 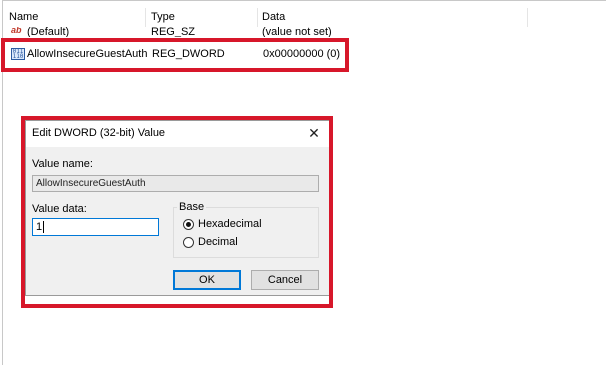 I want to click on row-type: REG_SZ, so click(x=173, y=32).